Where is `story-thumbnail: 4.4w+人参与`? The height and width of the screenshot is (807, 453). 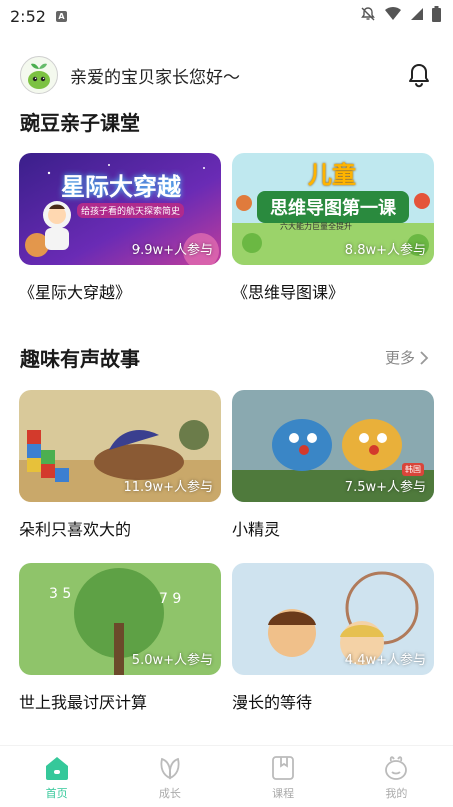
story-thumbnail: 4.4w+人参与 is located at coordinates (333, 619).